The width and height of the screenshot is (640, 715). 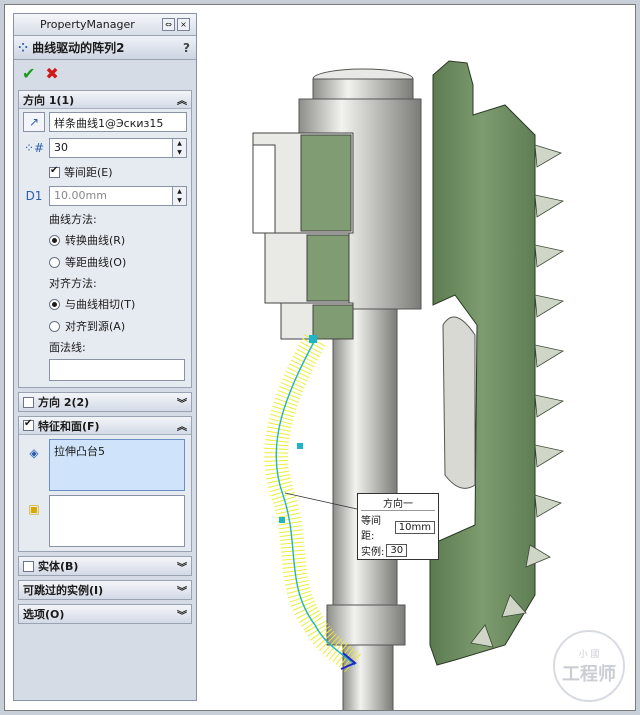 I want to click on face-normal-field, so click(x=117, y=370).